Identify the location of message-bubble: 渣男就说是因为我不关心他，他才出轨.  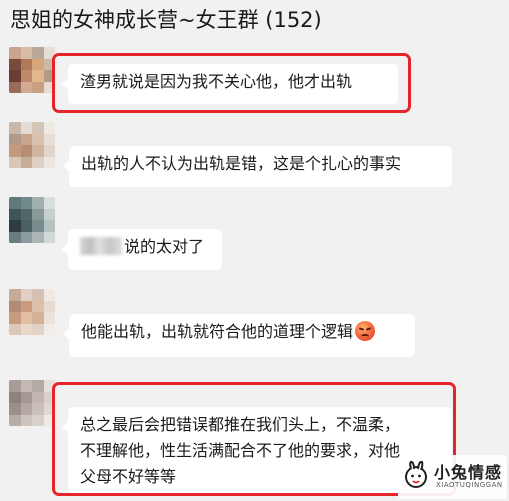
(230, 84).